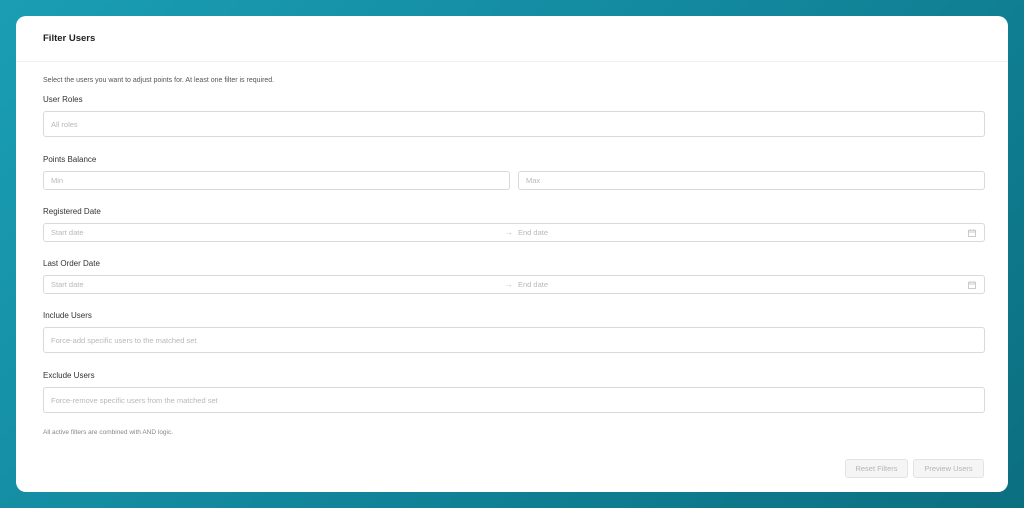  Describe the element at coordinates (64, 124) in the screenshot. I see `user-roles-placeholder: All roles` at that location.